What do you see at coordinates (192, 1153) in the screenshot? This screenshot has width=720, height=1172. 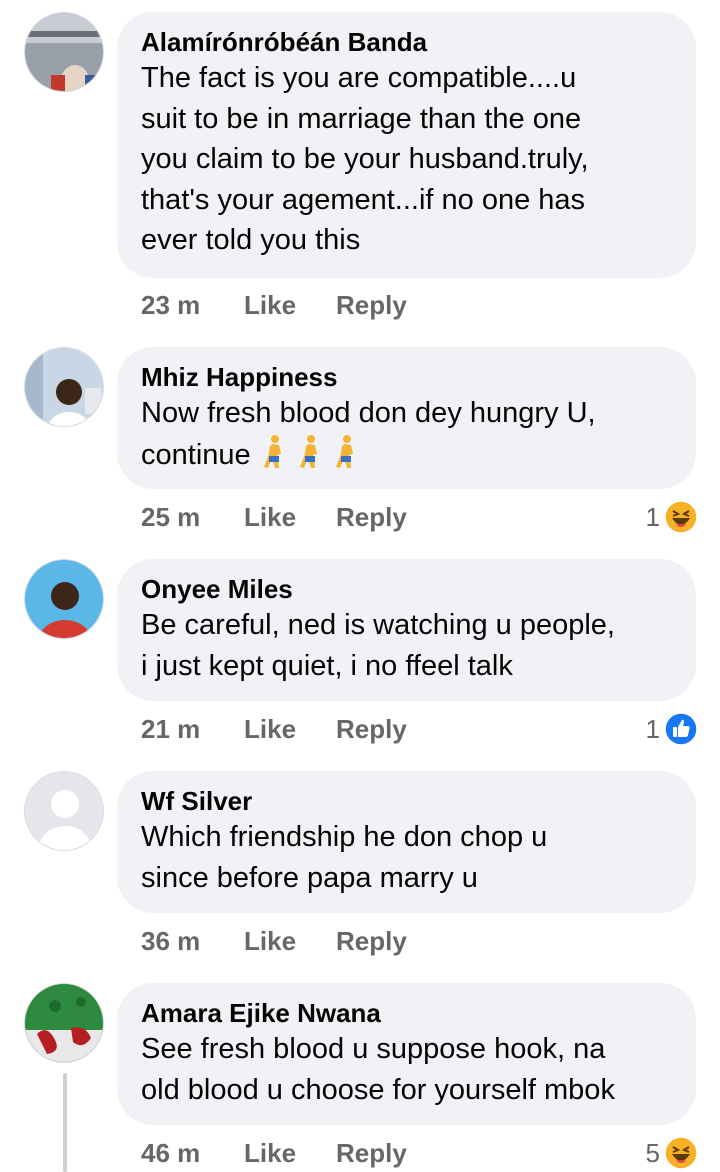 I see `comment-timestamp: 46 m` at bounding box center [192, 1153].